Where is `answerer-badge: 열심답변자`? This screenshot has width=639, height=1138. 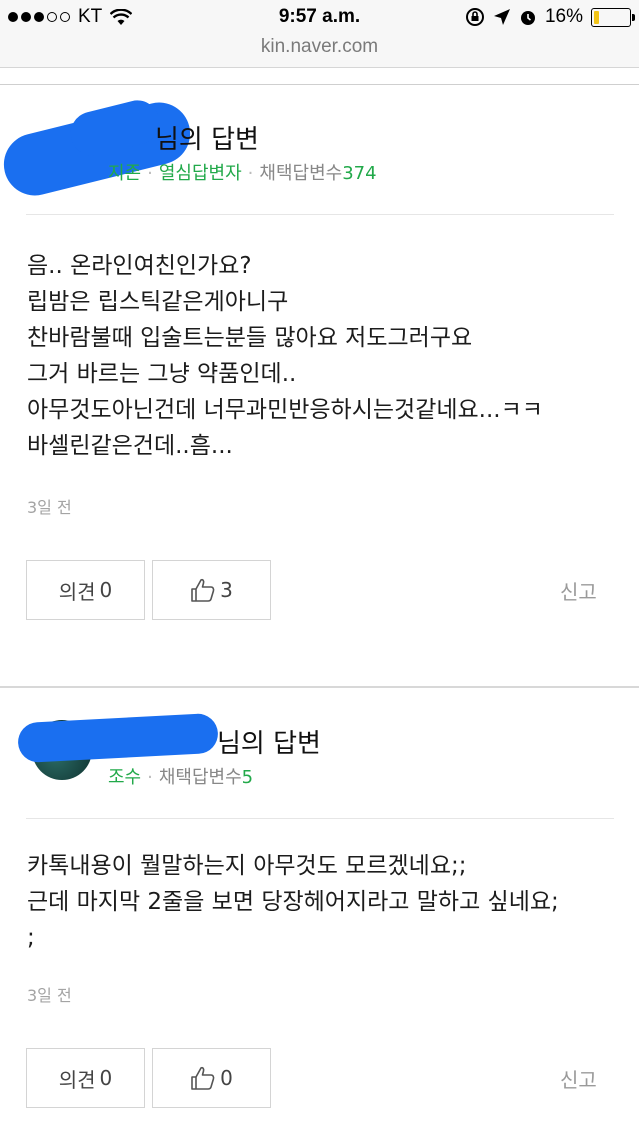
answerer-badge: 열심답변자 is located at coordinates (200, 173).